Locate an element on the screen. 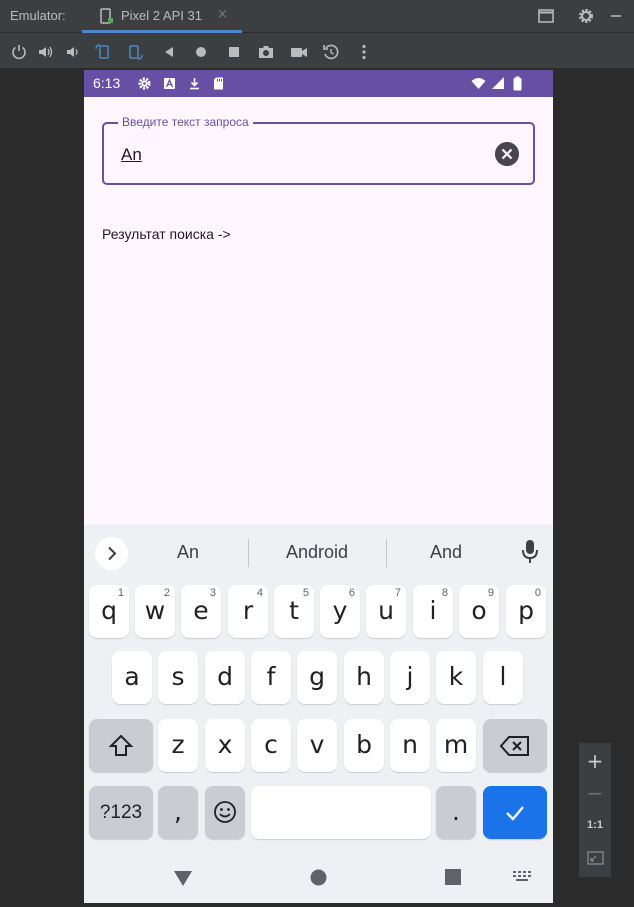  key-y: 6 y is located at coordinates (340, 611).